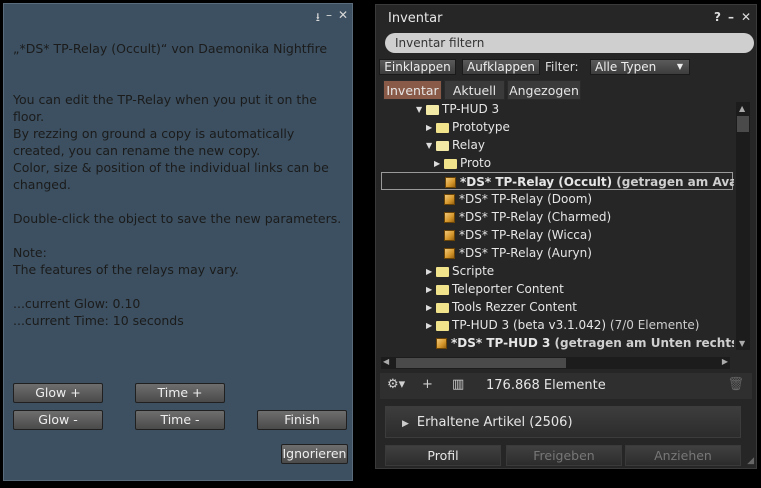 Image resolution: width=761 pixels, height=488 pixels. I want to click on time-minus-button: Time -, so click(180, 420).